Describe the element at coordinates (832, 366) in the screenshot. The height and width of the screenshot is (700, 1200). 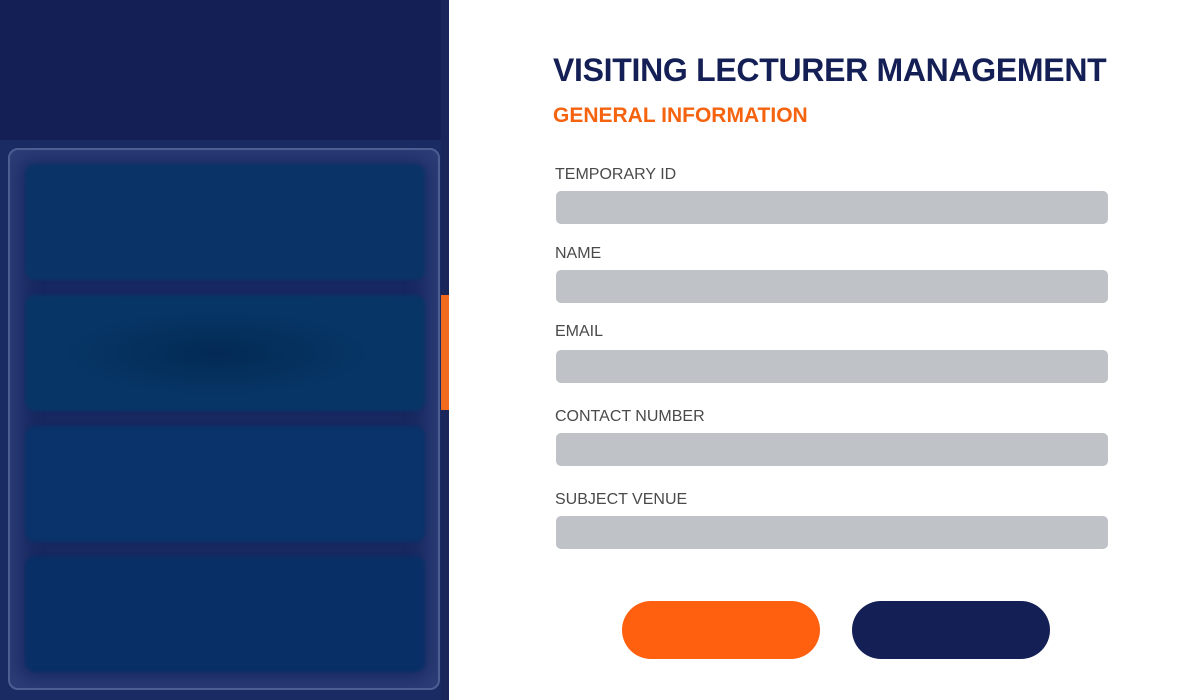
I see `email-input` at that location.